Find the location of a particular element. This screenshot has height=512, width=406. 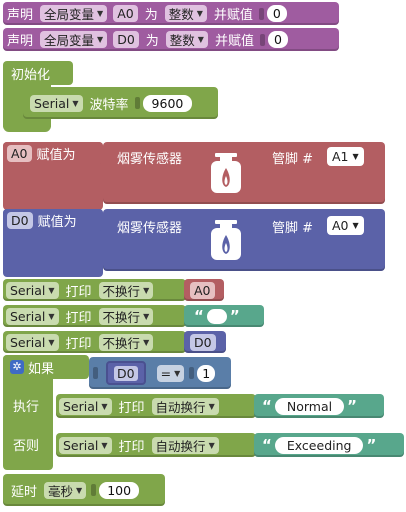

pin-value: A0 is located at coordinates (340, 225).